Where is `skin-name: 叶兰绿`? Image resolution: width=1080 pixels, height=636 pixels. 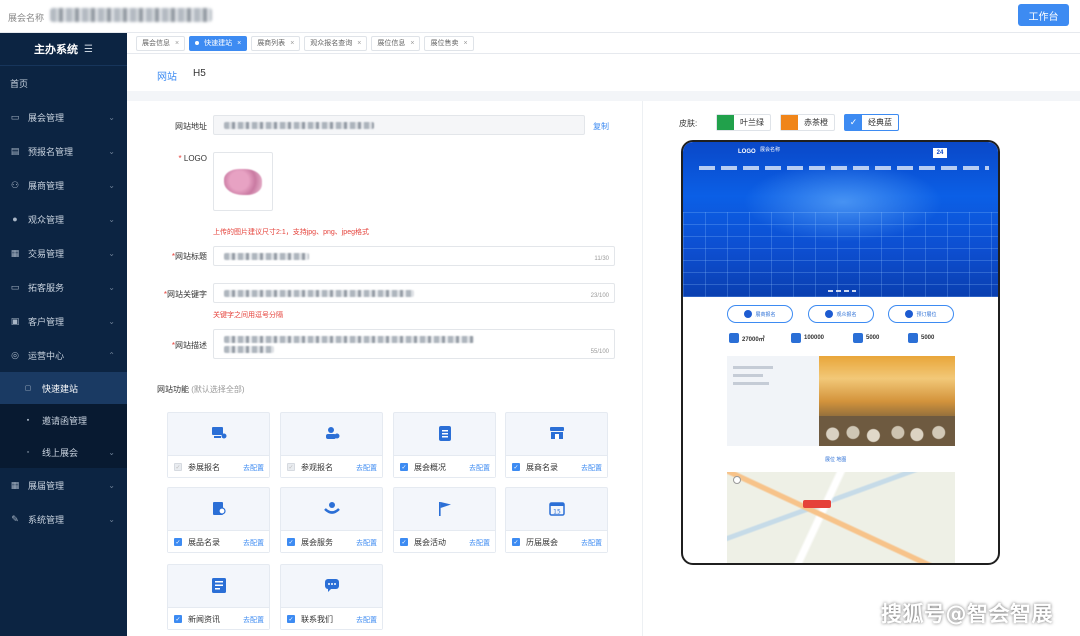 skin-name: 叶兰绿 is located at coordinates (752, 122).